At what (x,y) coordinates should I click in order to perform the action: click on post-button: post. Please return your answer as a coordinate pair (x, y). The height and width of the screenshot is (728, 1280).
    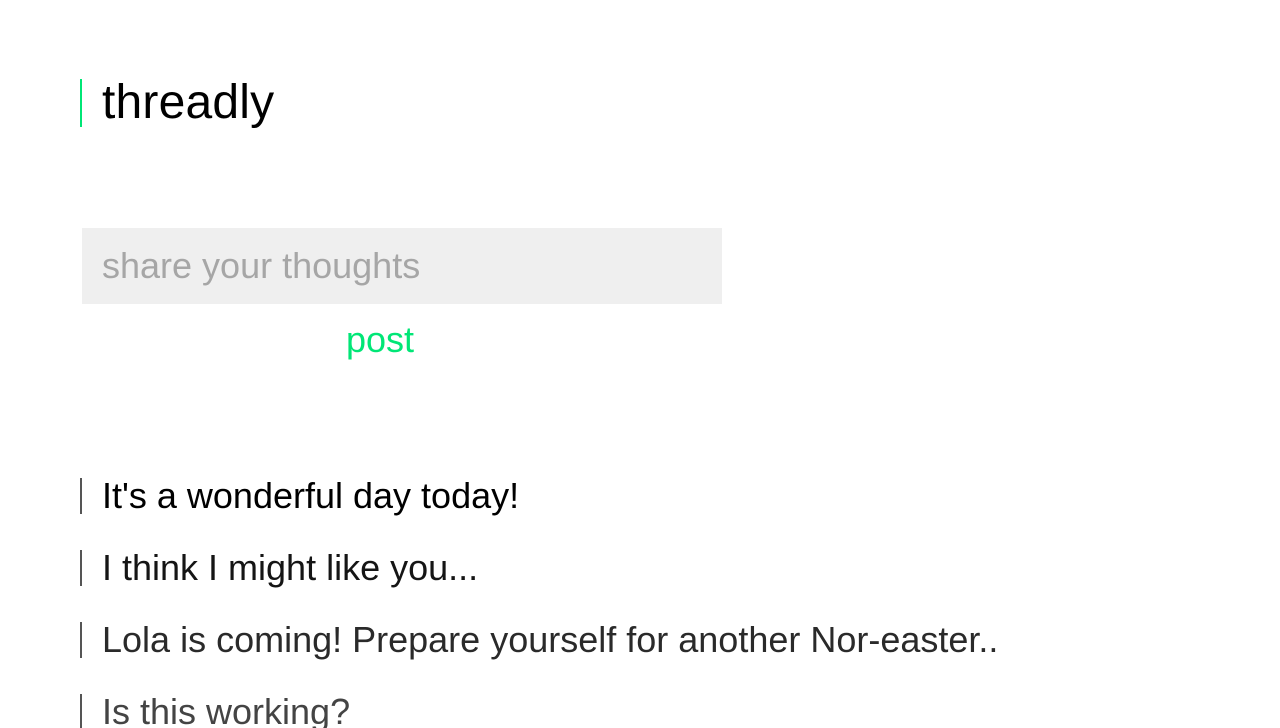
    Looking at the image, I should click on (380, 340).